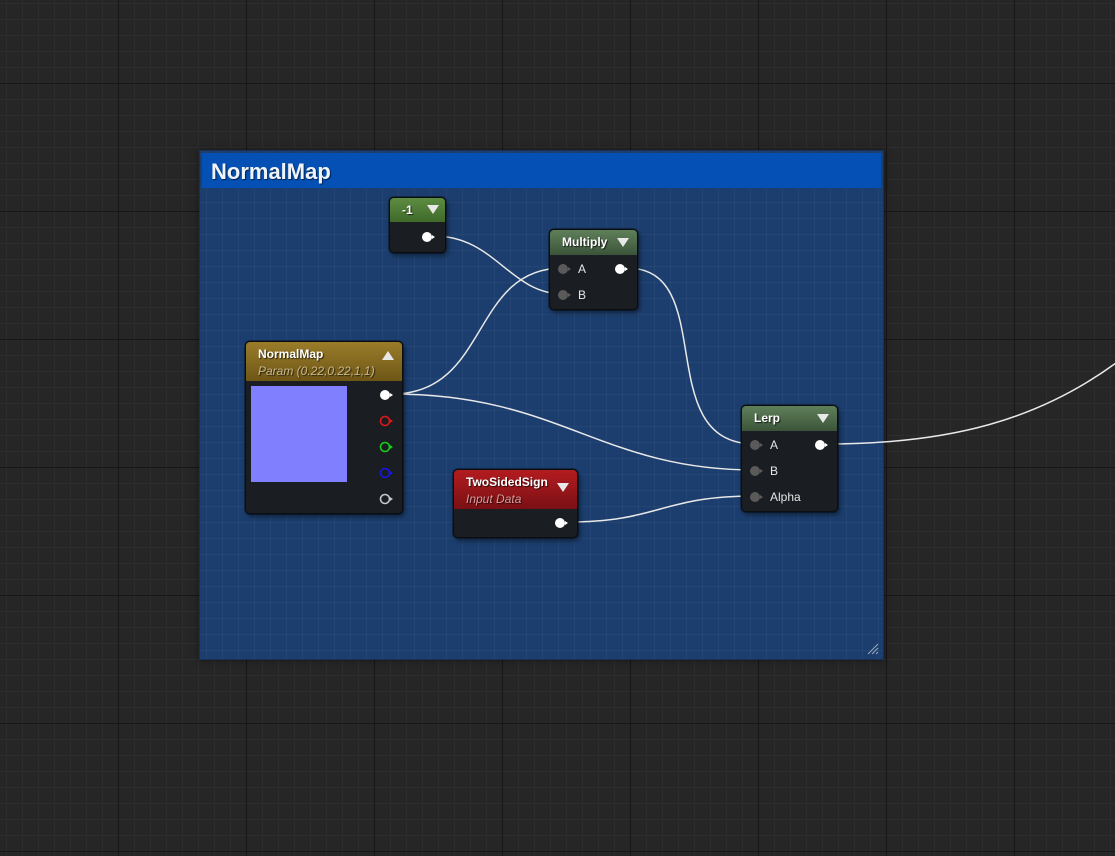 Image resolution: width=1115 pixels, height=856 pixels. What do you see at coordinates (386, 499) in the screenshot?
I see `output-pin-a-icon` at bounding box center [386, 499].